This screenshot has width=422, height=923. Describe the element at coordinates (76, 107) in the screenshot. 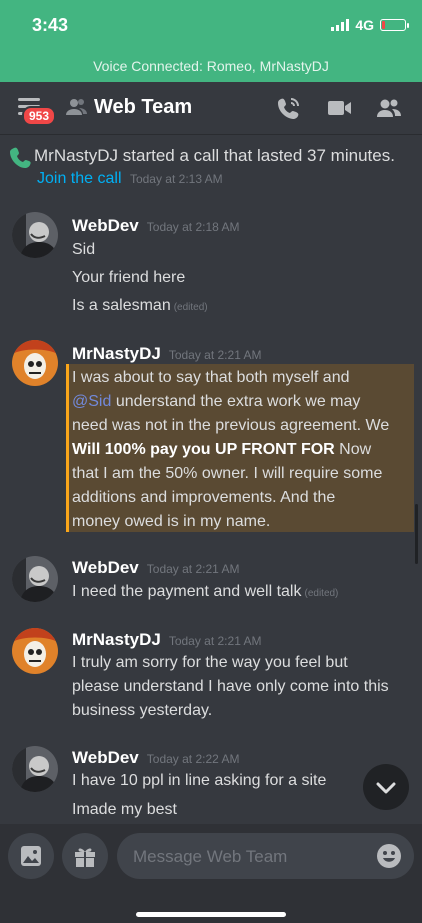

I see `group-dm-icon` at that location.